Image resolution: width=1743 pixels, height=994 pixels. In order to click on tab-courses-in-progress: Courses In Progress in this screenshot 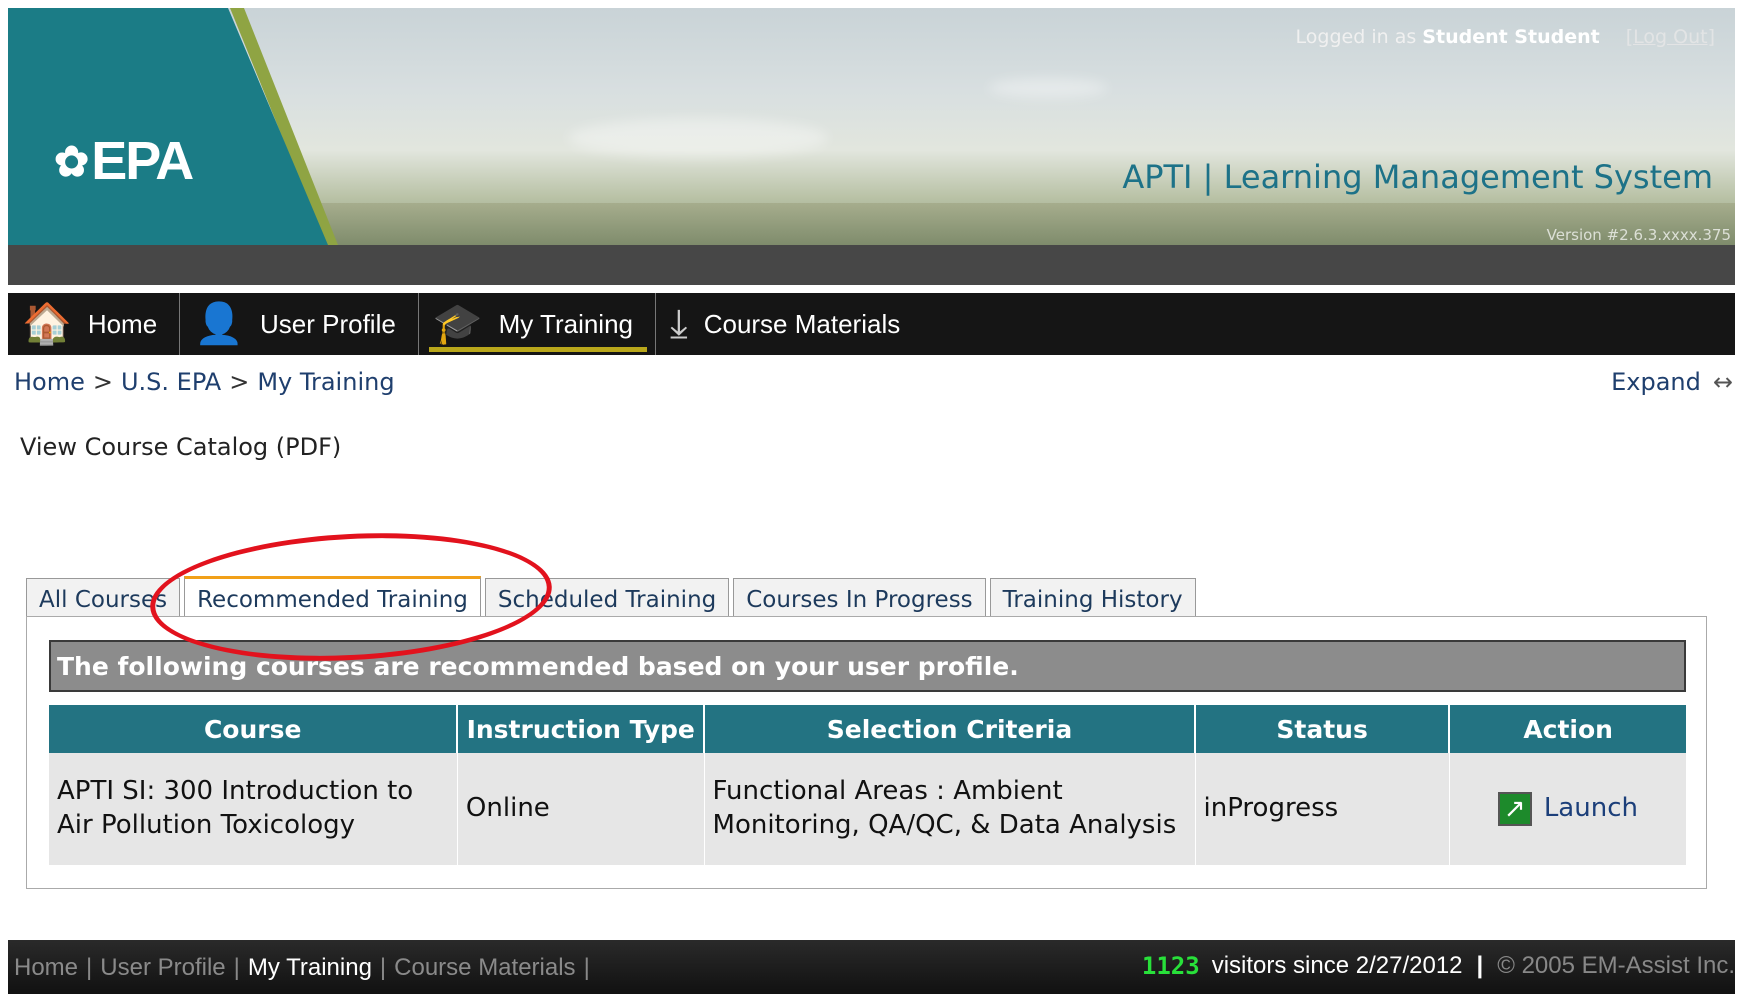, I will do `click(859, 598)`.